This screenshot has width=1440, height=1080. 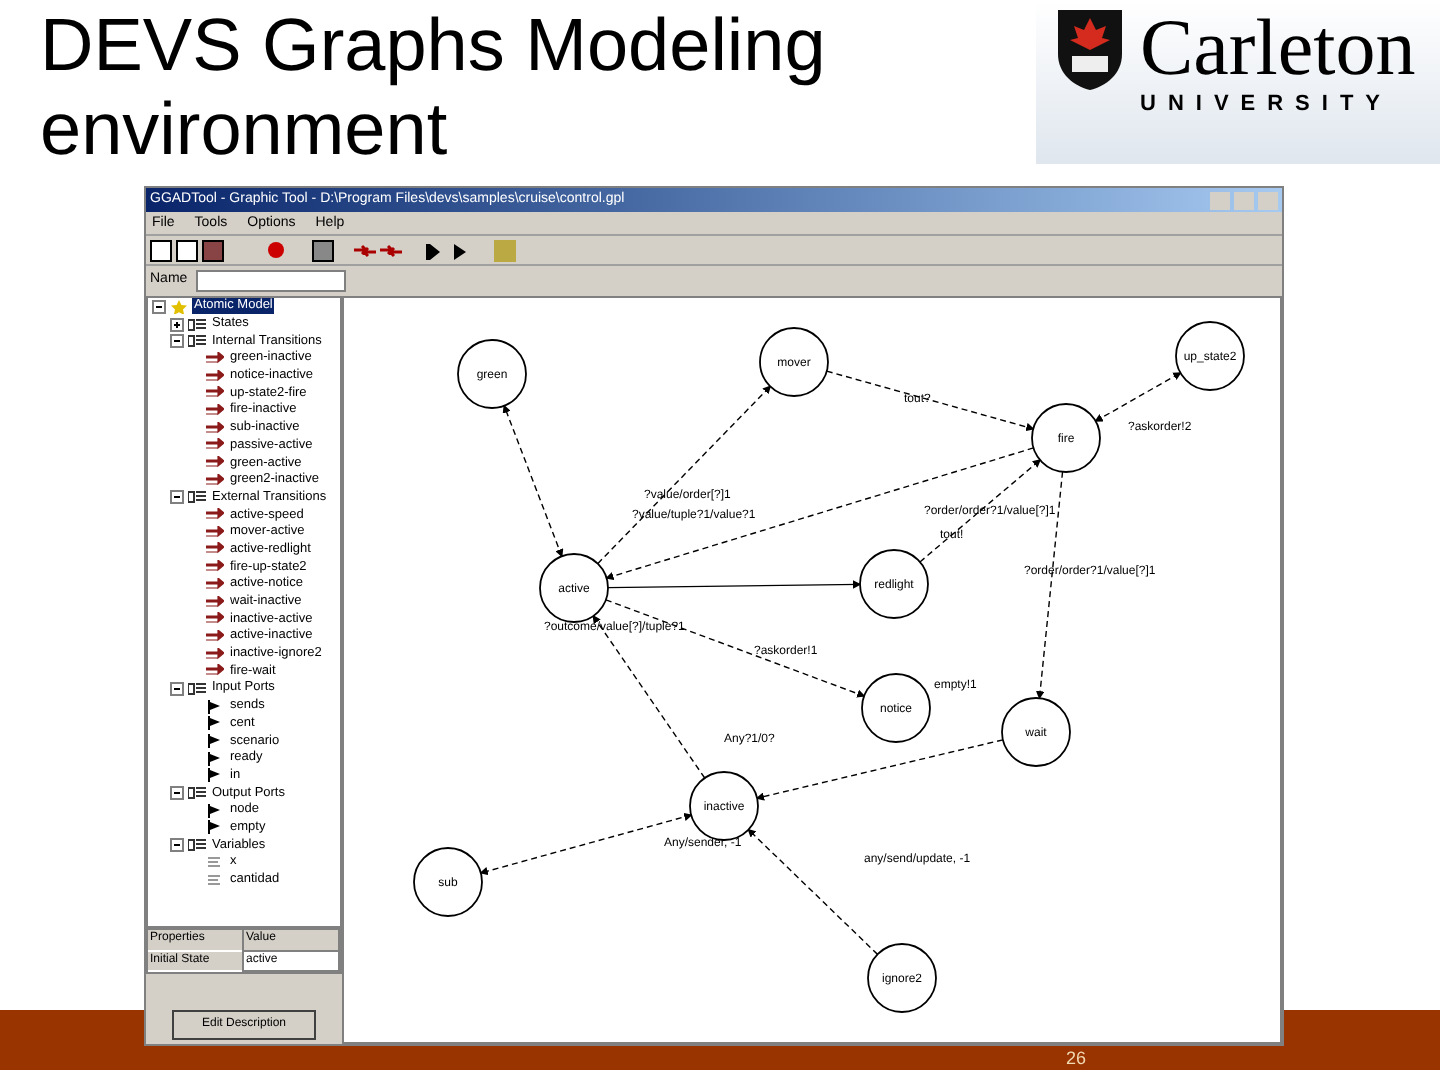 What do you see at coordinates (215, 358) in the screenshot?
I see `arrow-icon` at bounding box center [215, 358].